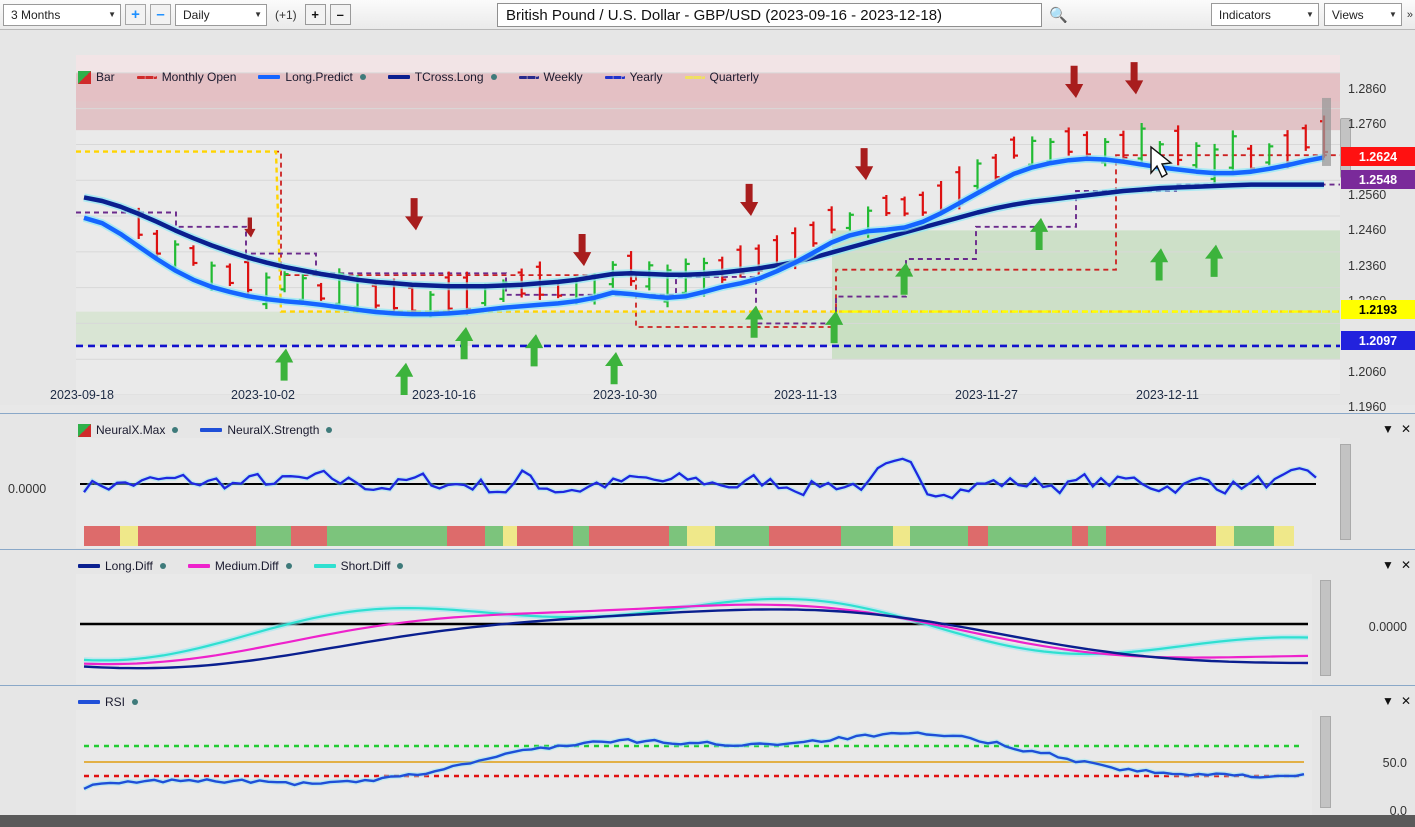 Image resolution: width=1415 pixels, height=827 pixels. Describe the element at coordinates (62, 14) in the screenshot. I see `range-select: 3 Months ▼` at that location.